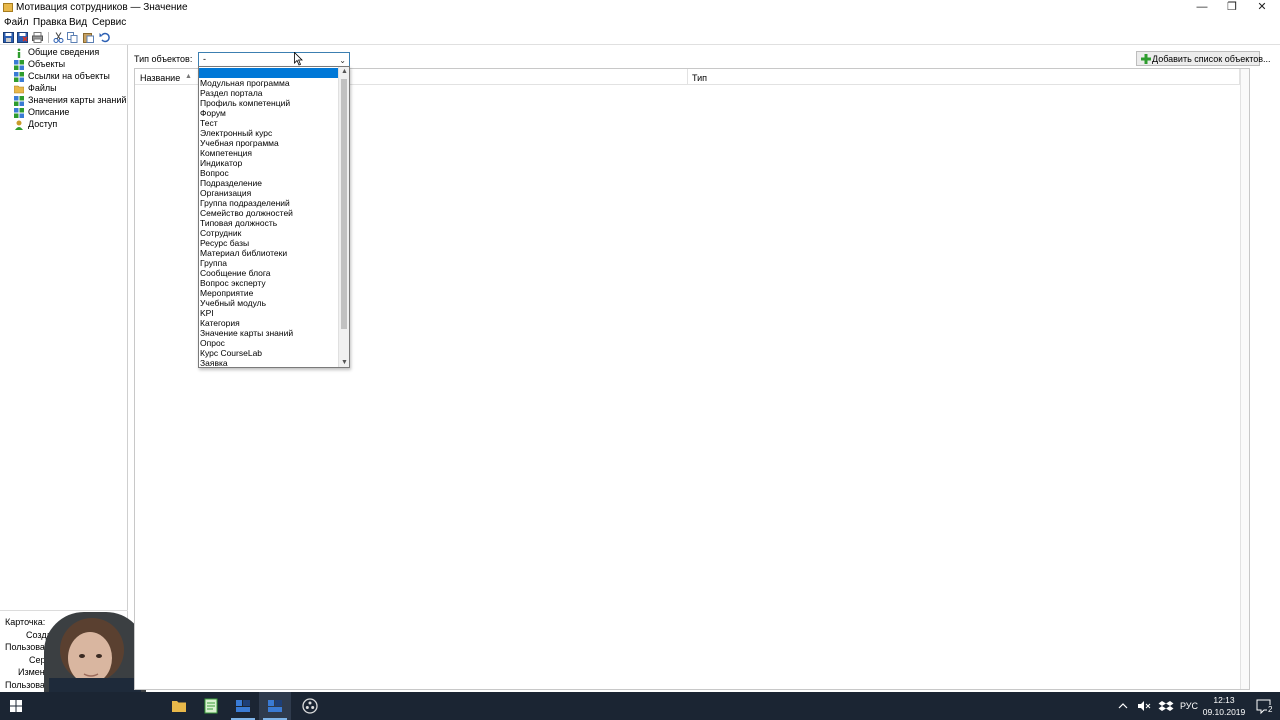 The image size is (1280, 720). I want to click on dropdown-option: Профиль компетенций, so click(268, 103).